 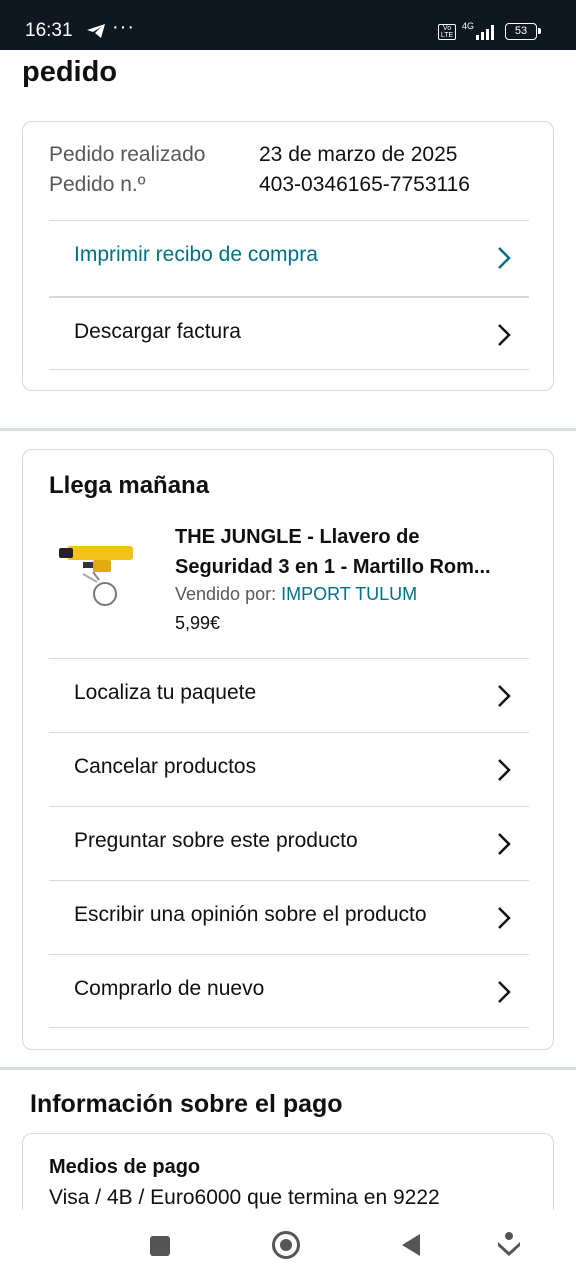 What do you see at coordinates (411, 1245) in the screenshot?
I see `nav-back-icon` at bounding box center [411, 1245].